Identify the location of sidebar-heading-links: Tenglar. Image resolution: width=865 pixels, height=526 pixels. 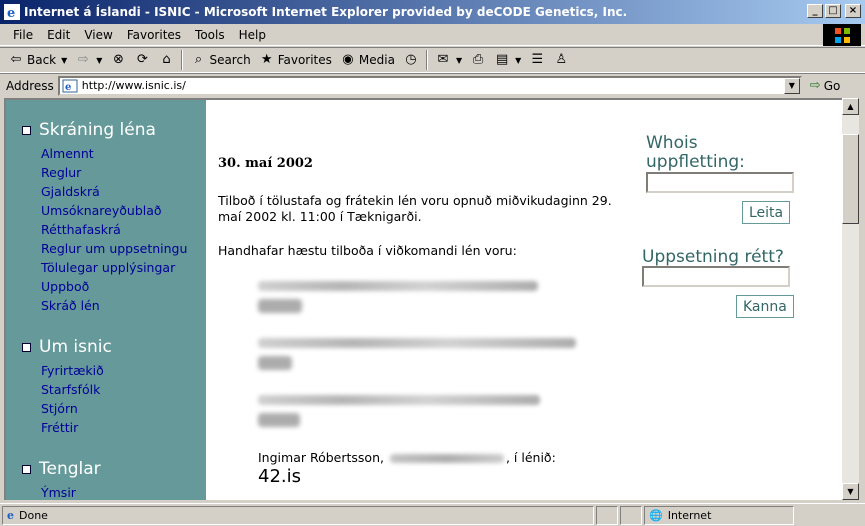
(61, 469).